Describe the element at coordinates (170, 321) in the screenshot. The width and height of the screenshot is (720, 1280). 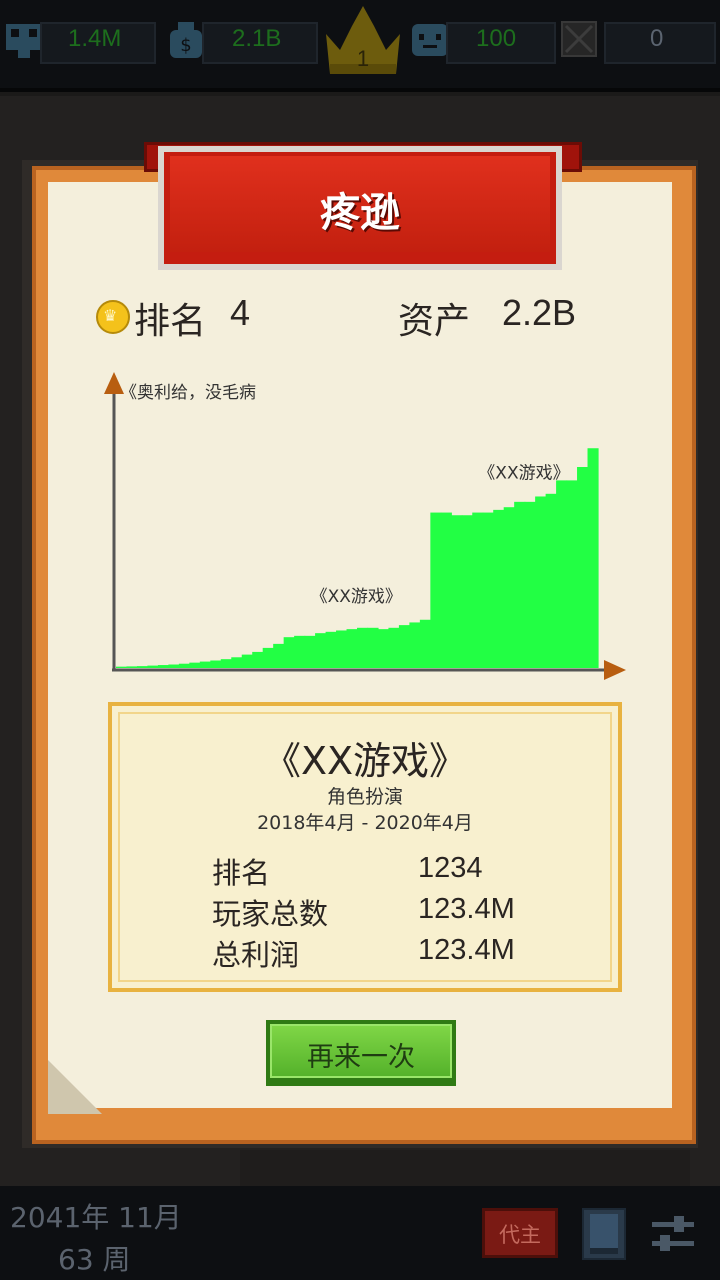
I see `rank-label: 排名` at that location.